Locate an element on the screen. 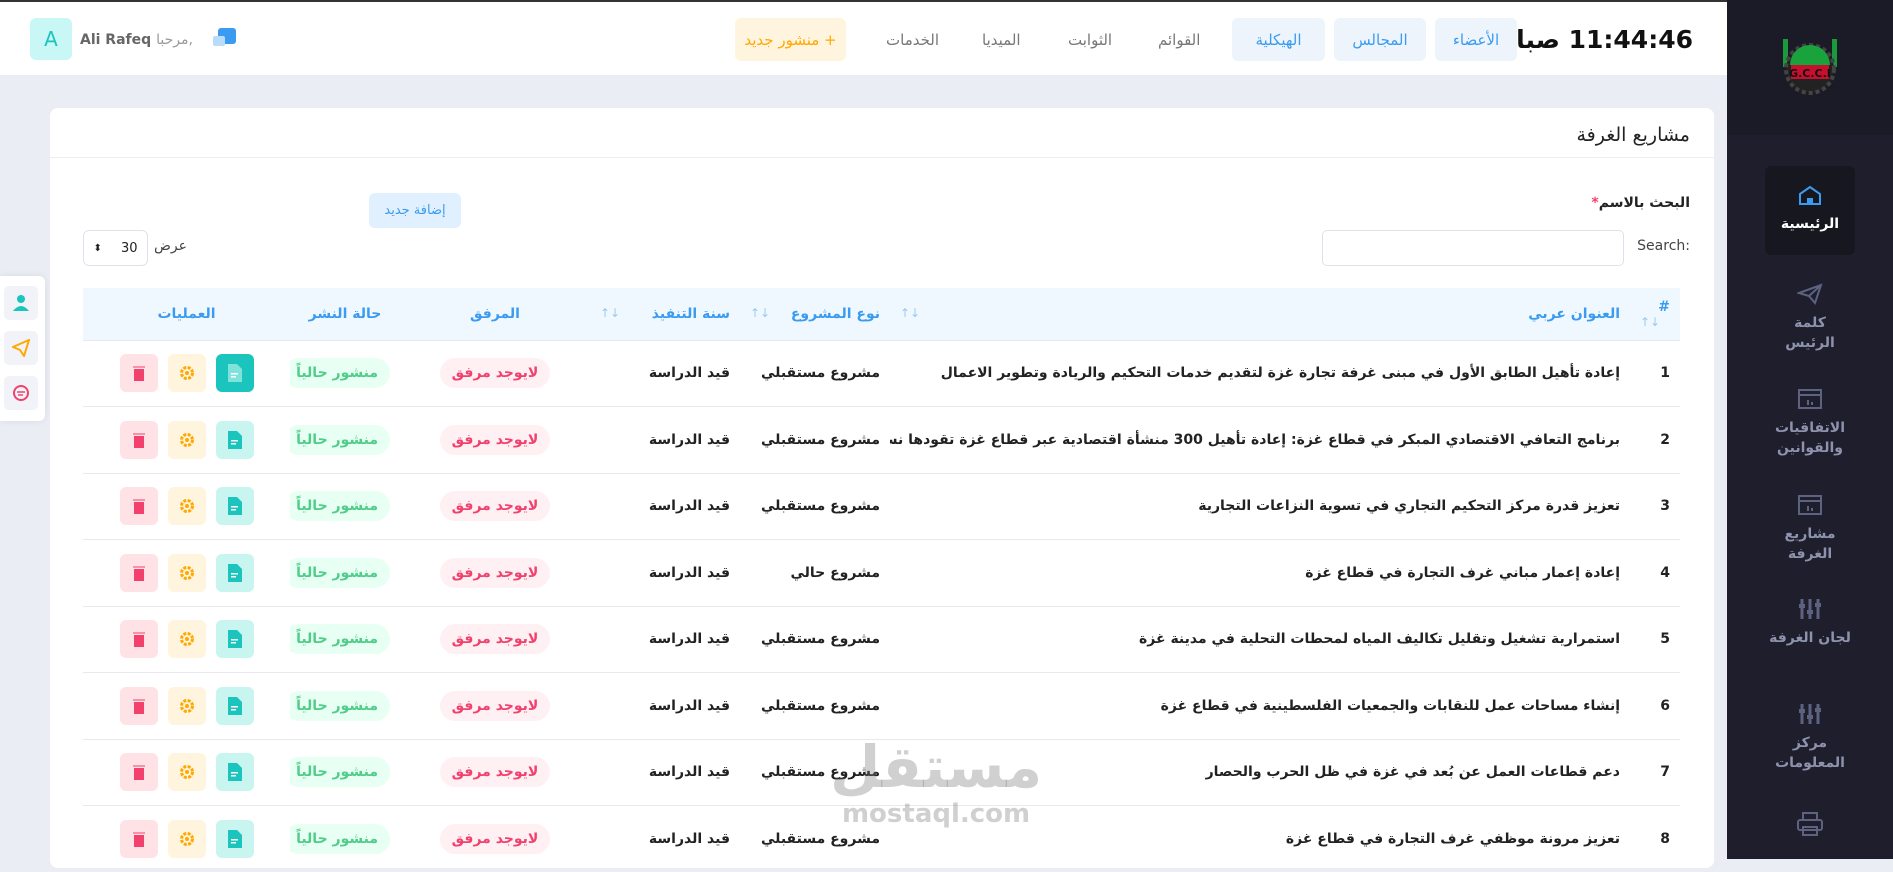  nav-structure: الهيكلية is located at coordinates (1278, 39).